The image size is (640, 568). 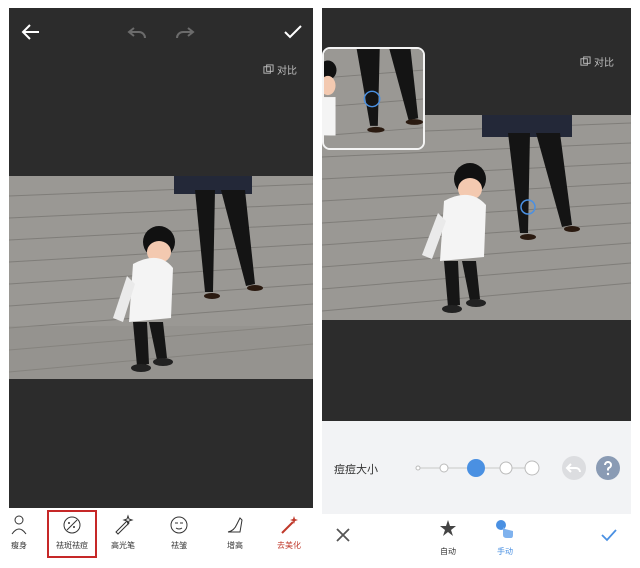 I want to click on close-icon, so click(x=343, y=535).